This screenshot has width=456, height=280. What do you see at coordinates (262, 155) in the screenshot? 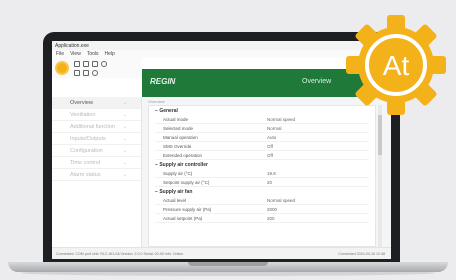
I see `table-row: Extended operation Off` at bounding box center [262, 155].